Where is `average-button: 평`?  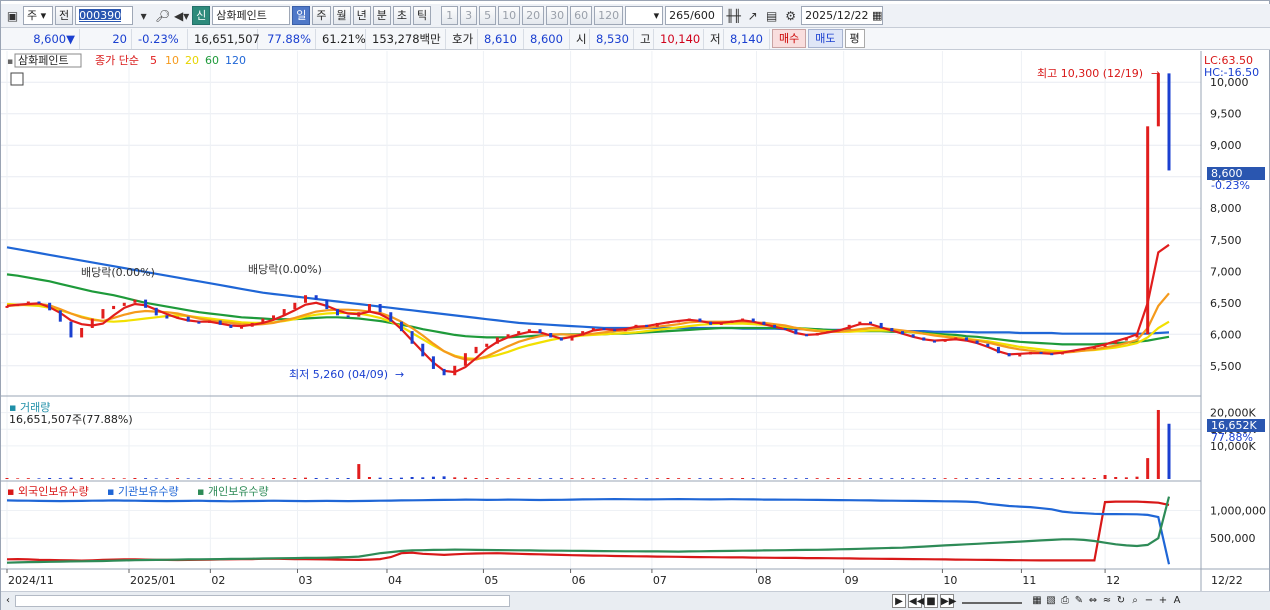
average-button: 평 is located at coordinates (854, 38).